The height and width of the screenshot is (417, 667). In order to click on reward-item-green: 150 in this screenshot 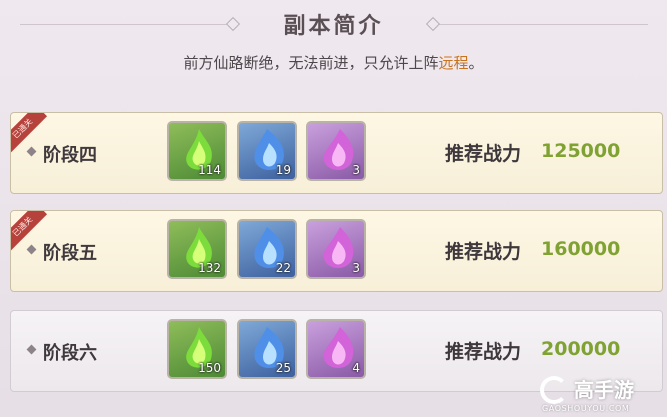, I will do `click(197, 349)`.